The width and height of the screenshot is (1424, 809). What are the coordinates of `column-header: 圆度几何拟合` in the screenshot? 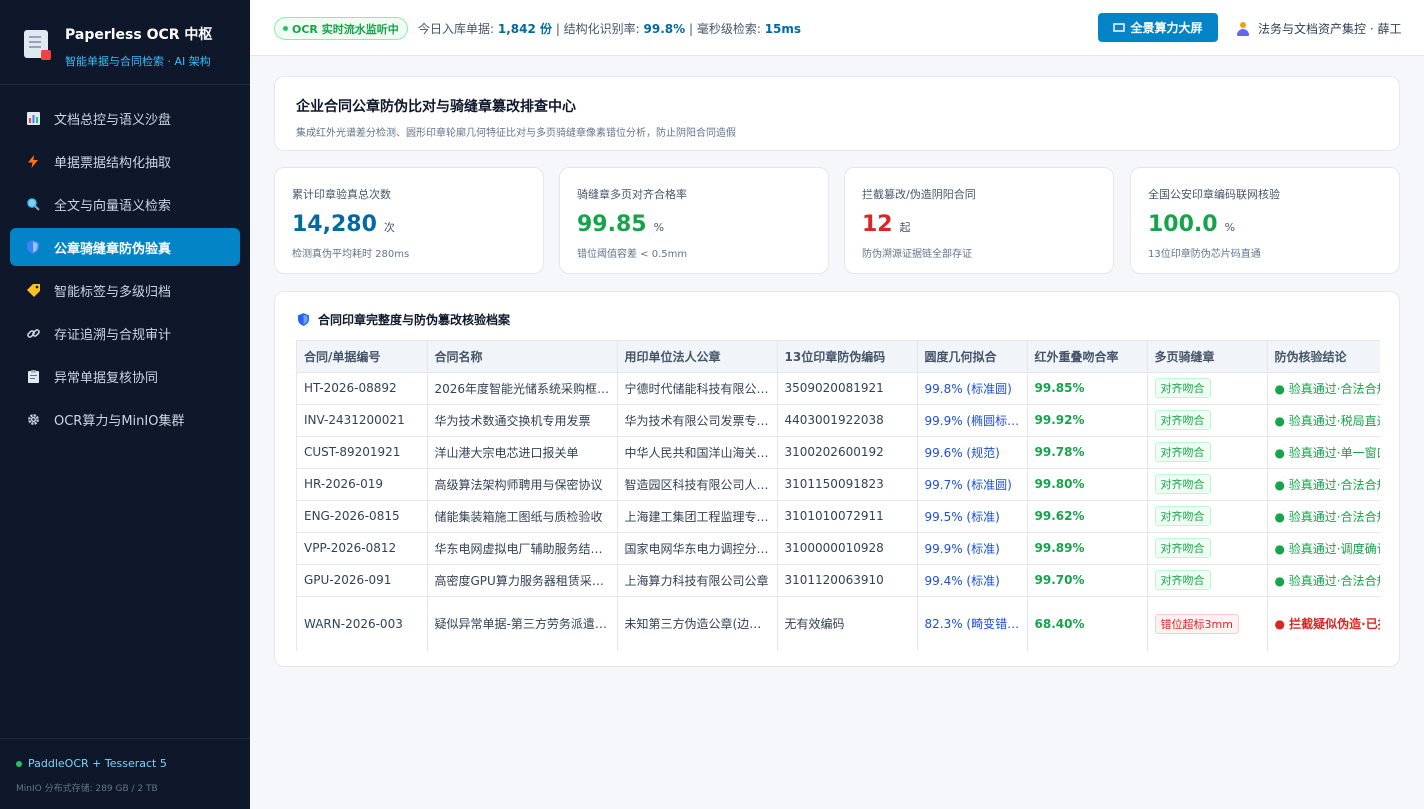 It's located at (972, 357).